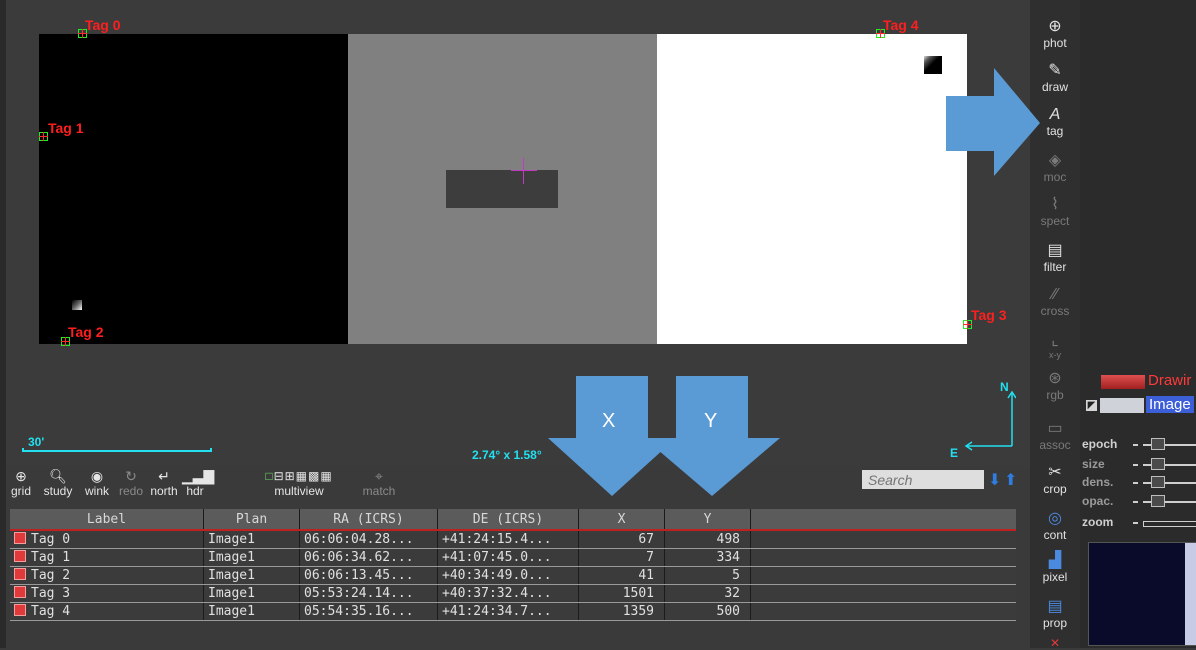  I want to click on y-arrow-shape, so click(712, 436).